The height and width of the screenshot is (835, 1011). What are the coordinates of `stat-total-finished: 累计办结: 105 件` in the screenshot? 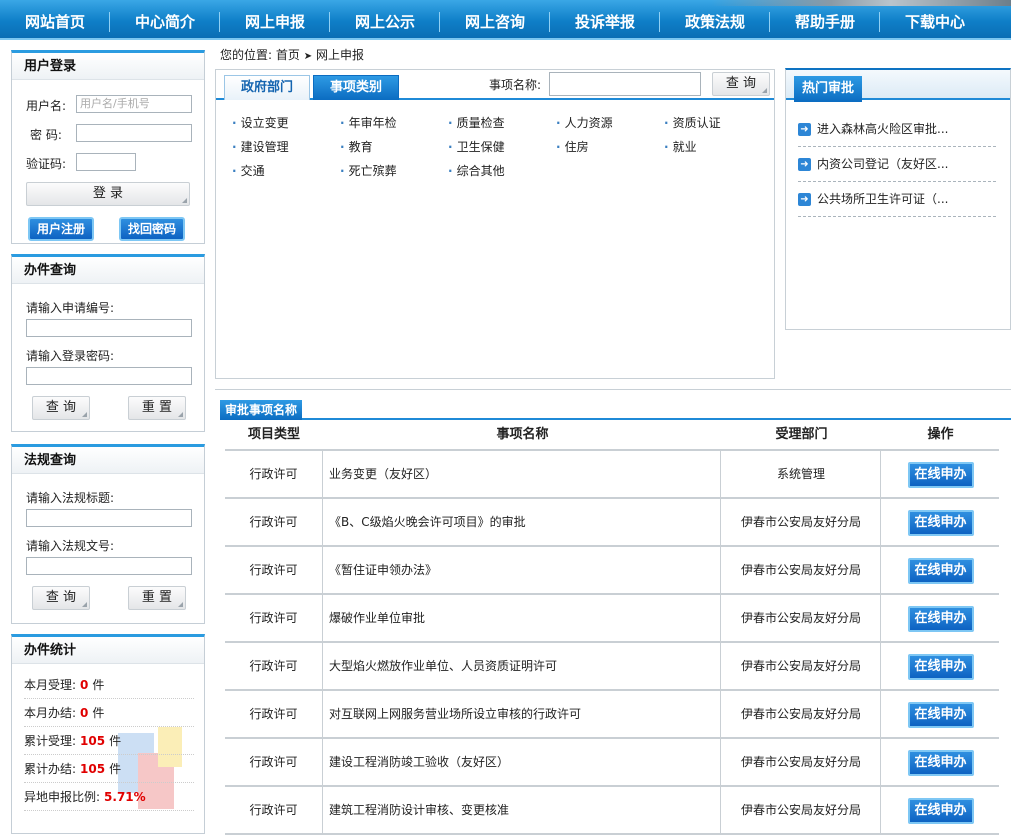 It's located at (109, 769).